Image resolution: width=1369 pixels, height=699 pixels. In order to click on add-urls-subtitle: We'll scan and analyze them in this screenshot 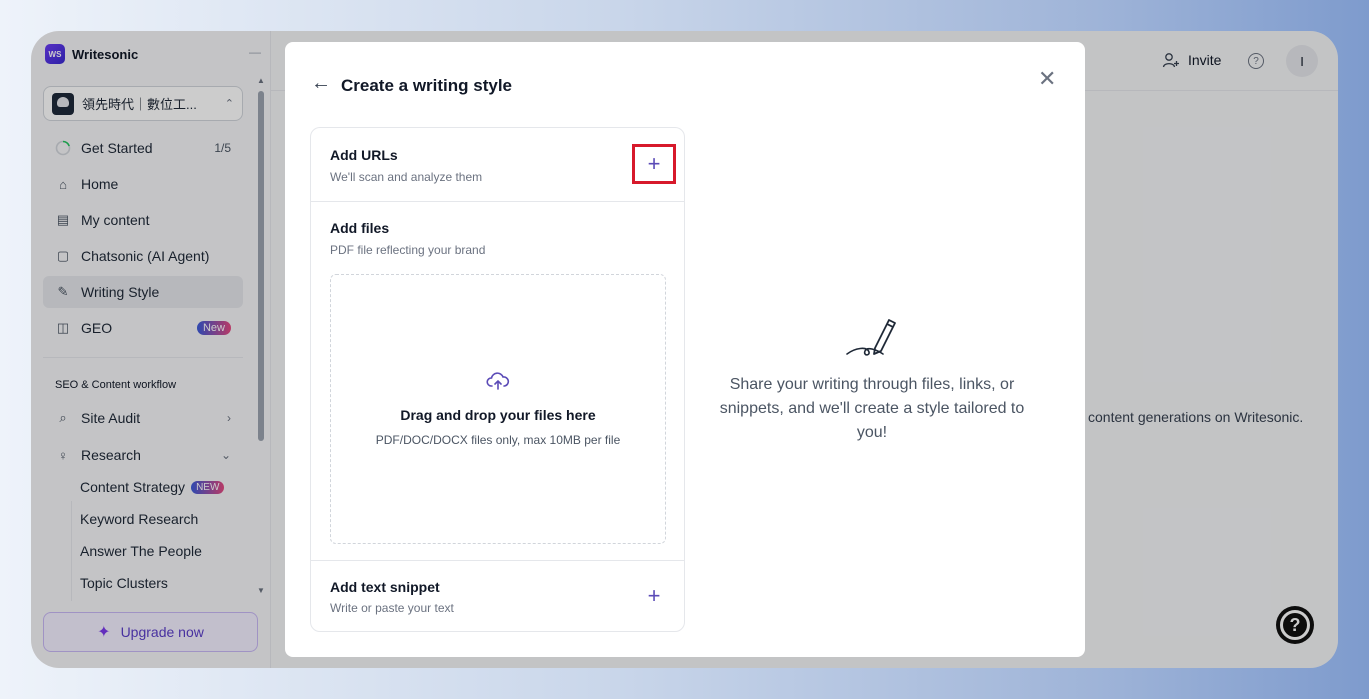, I will do `click(406, 177)`.